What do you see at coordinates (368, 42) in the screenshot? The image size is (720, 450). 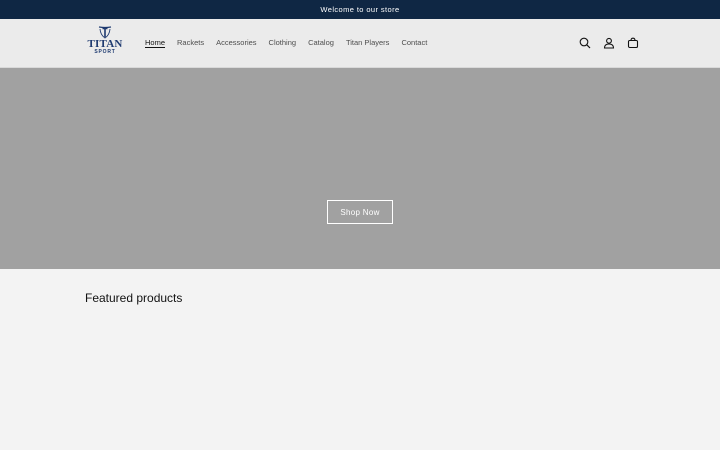 I see `nav-titan-players: Titan Players` at bounding box center [368, 42].